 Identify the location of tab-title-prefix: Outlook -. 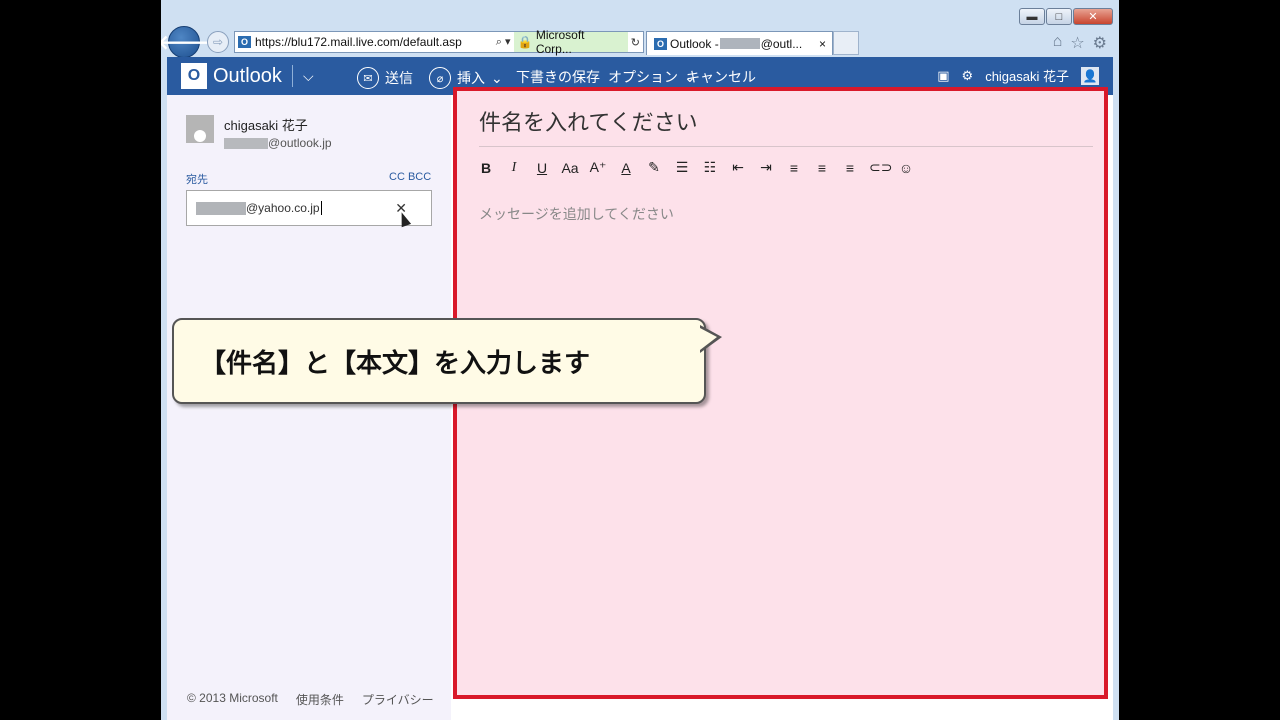
(694, 43).